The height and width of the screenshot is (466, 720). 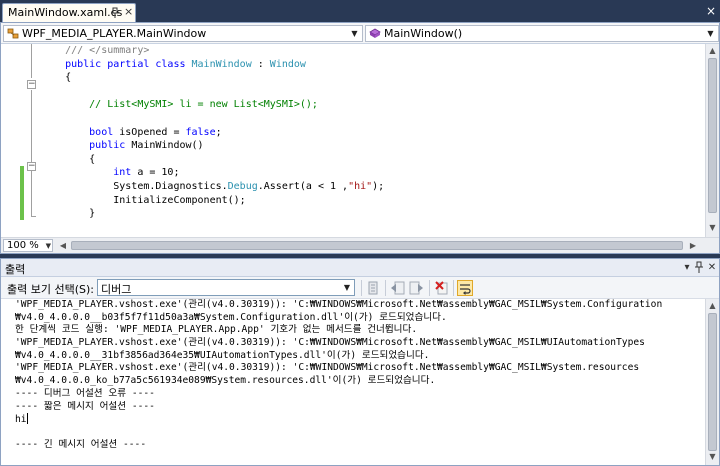 What do you see at coordinates (373, 201) in the screenshot?
I see `code-line: InitializeComponent();` at bounding box center [373, 201].